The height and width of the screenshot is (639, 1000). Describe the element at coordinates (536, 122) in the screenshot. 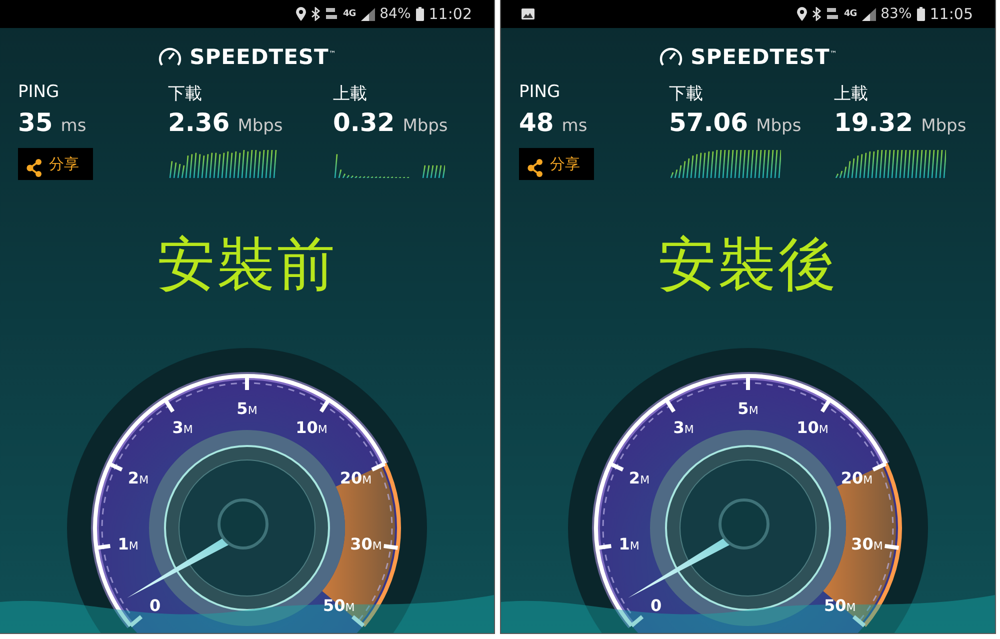

I see `ping-value: 48` at that location.